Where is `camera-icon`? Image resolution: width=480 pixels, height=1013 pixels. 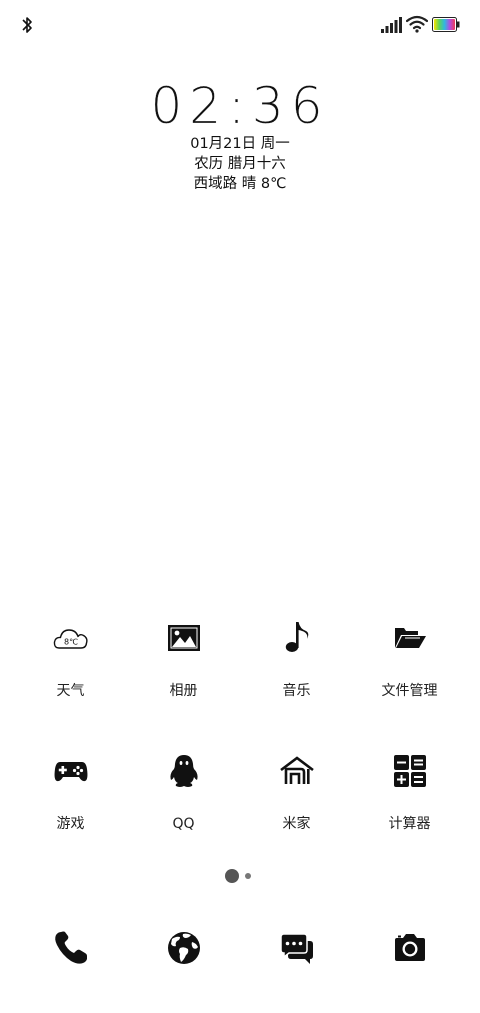
camera-icon is located at coordinates (410, 948).